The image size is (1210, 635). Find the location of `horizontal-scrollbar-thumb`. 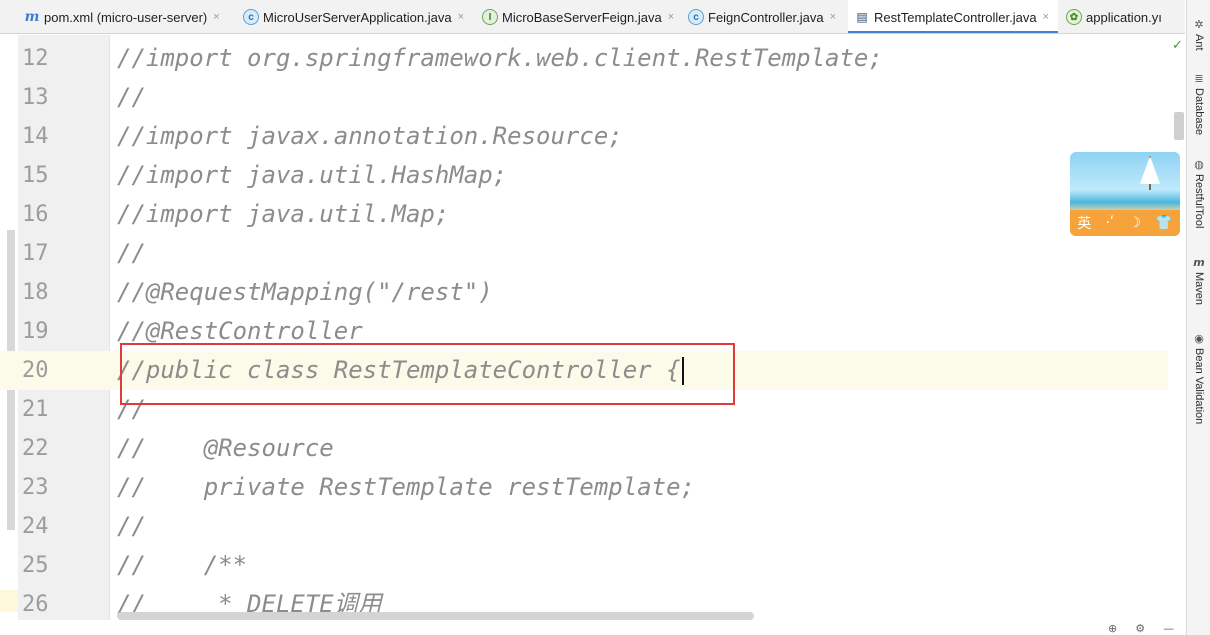

horizontal-scrollbar-thumb is located at coordinates (435, 616).